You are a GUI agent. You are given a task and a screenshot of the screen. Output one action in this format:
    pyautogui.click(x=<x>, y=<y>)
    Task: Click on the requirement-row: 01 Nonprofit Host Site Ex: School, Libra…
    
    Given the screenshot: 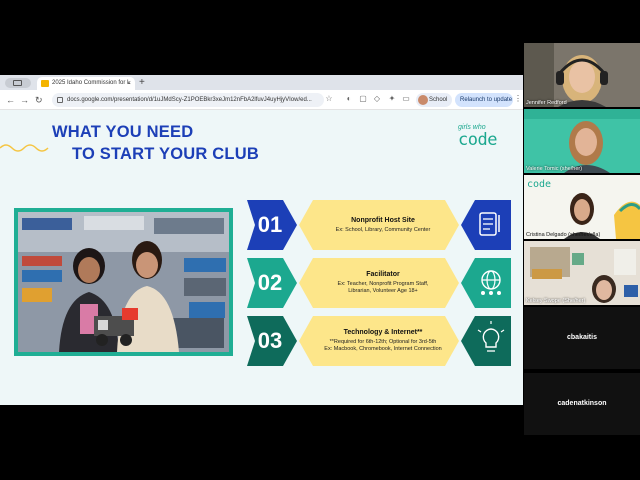 What is the action you would take?
    pyautogui.click(x=379, y=225)
    